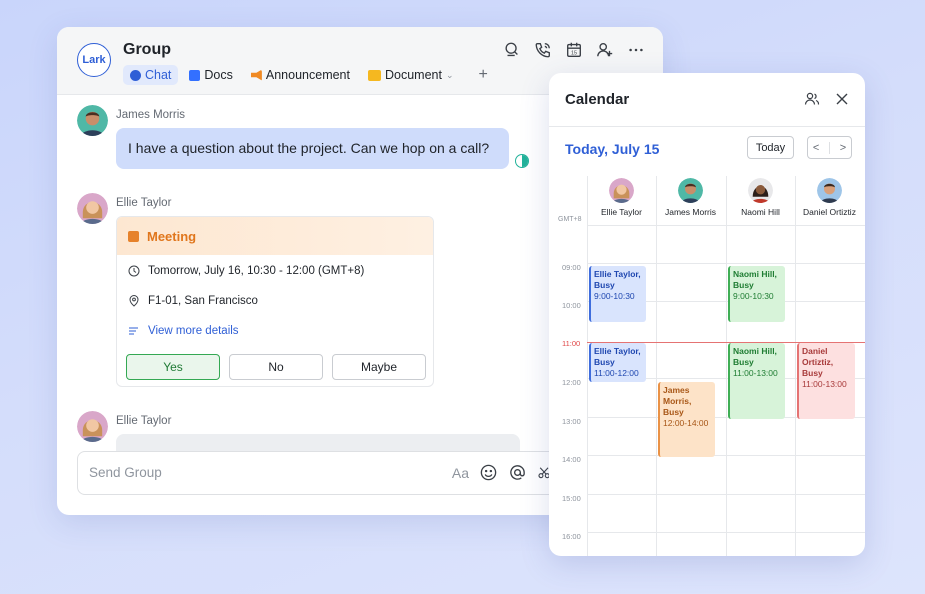 This screenshot has height=594, width=925. I want to click on event-time: 11:00-12:00, so click(616, 373).